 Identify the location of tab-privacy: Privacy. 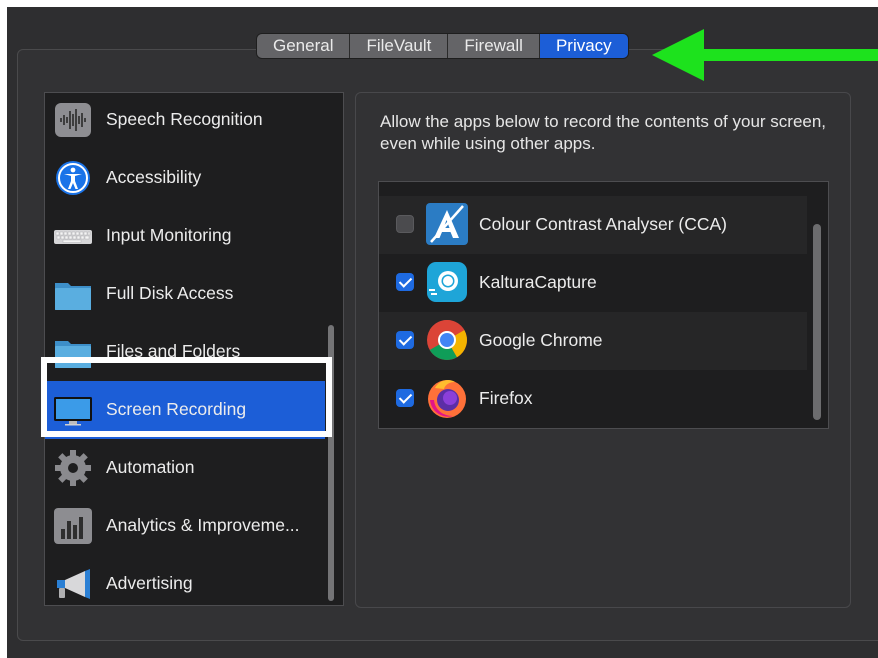
(583, 46).